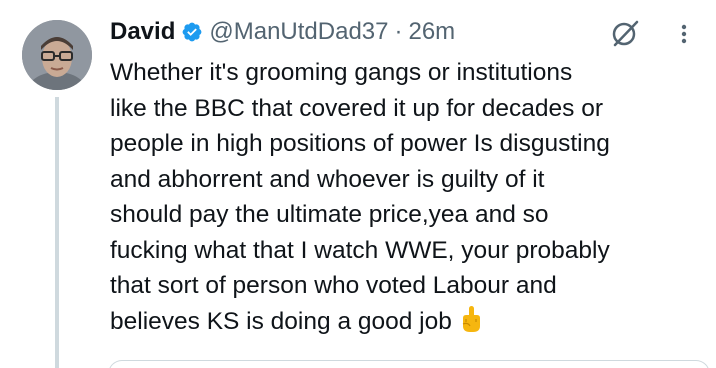 The height and width of the screenshot is (368, 716). I want to click on avatar, so click(57, 55).